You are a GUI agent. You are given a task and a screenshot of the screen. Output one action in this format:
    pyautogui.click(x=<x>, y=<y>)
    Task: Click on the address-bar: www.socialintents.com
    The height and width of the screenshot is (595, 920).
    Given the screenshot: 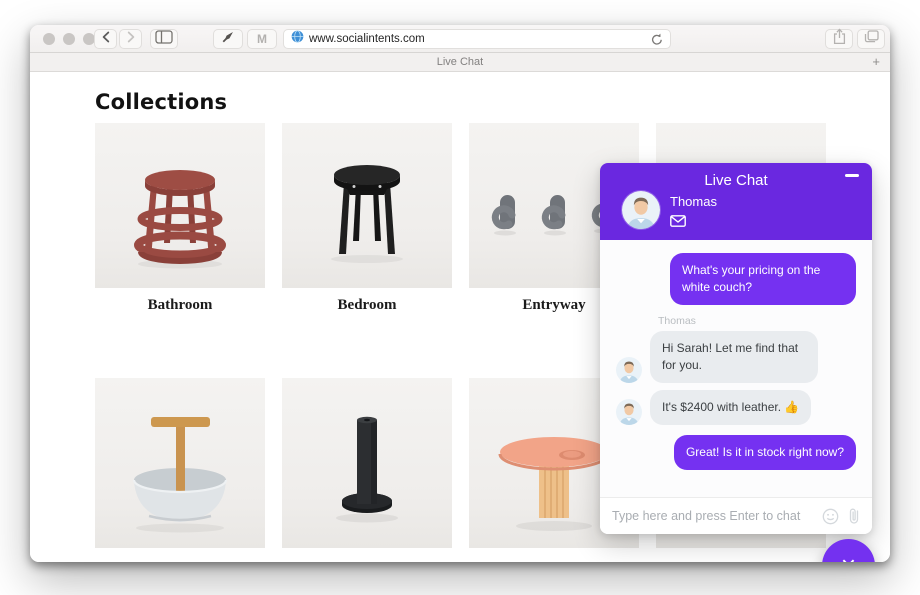 What is the action you would take?
    pyautogui.click(x=477, y=39)
    